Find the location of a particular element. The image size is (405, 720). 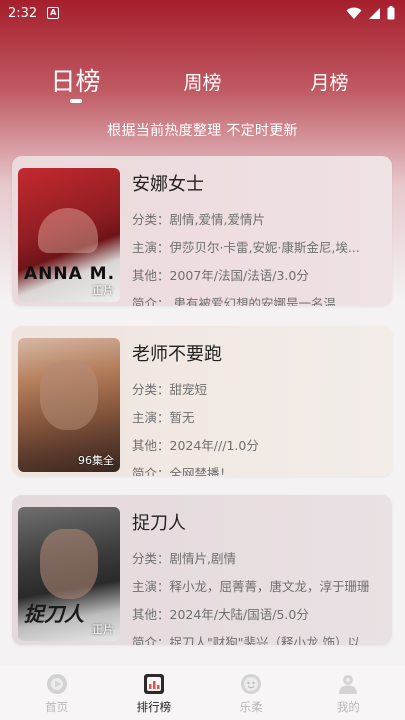

card-genre: 分类：甜宠短 is located at coordinates (170, 389).